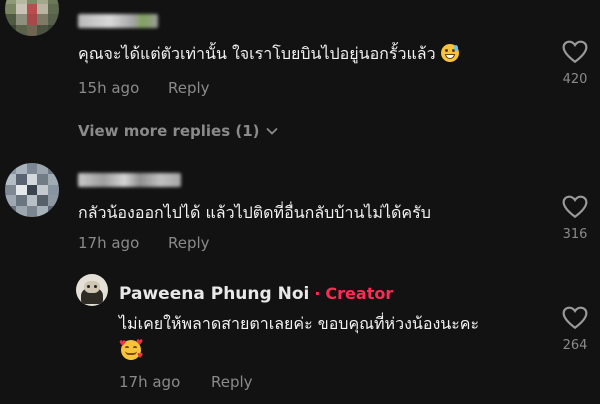  What do you see at coordinates (131, 349) in the screenshot?
I see `smiling-hearts-emoji: ♥ ♥ ♥` at bounding box center [131, 349].